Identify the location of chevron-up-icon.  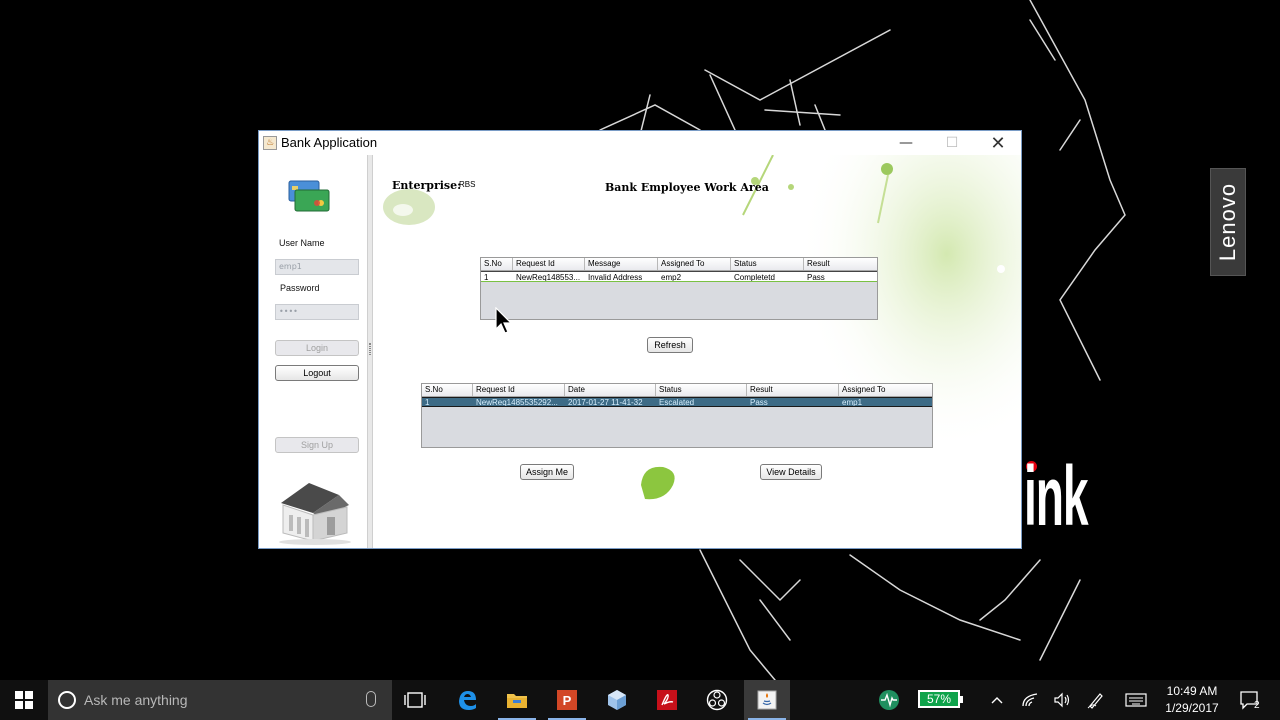
(997, 700).